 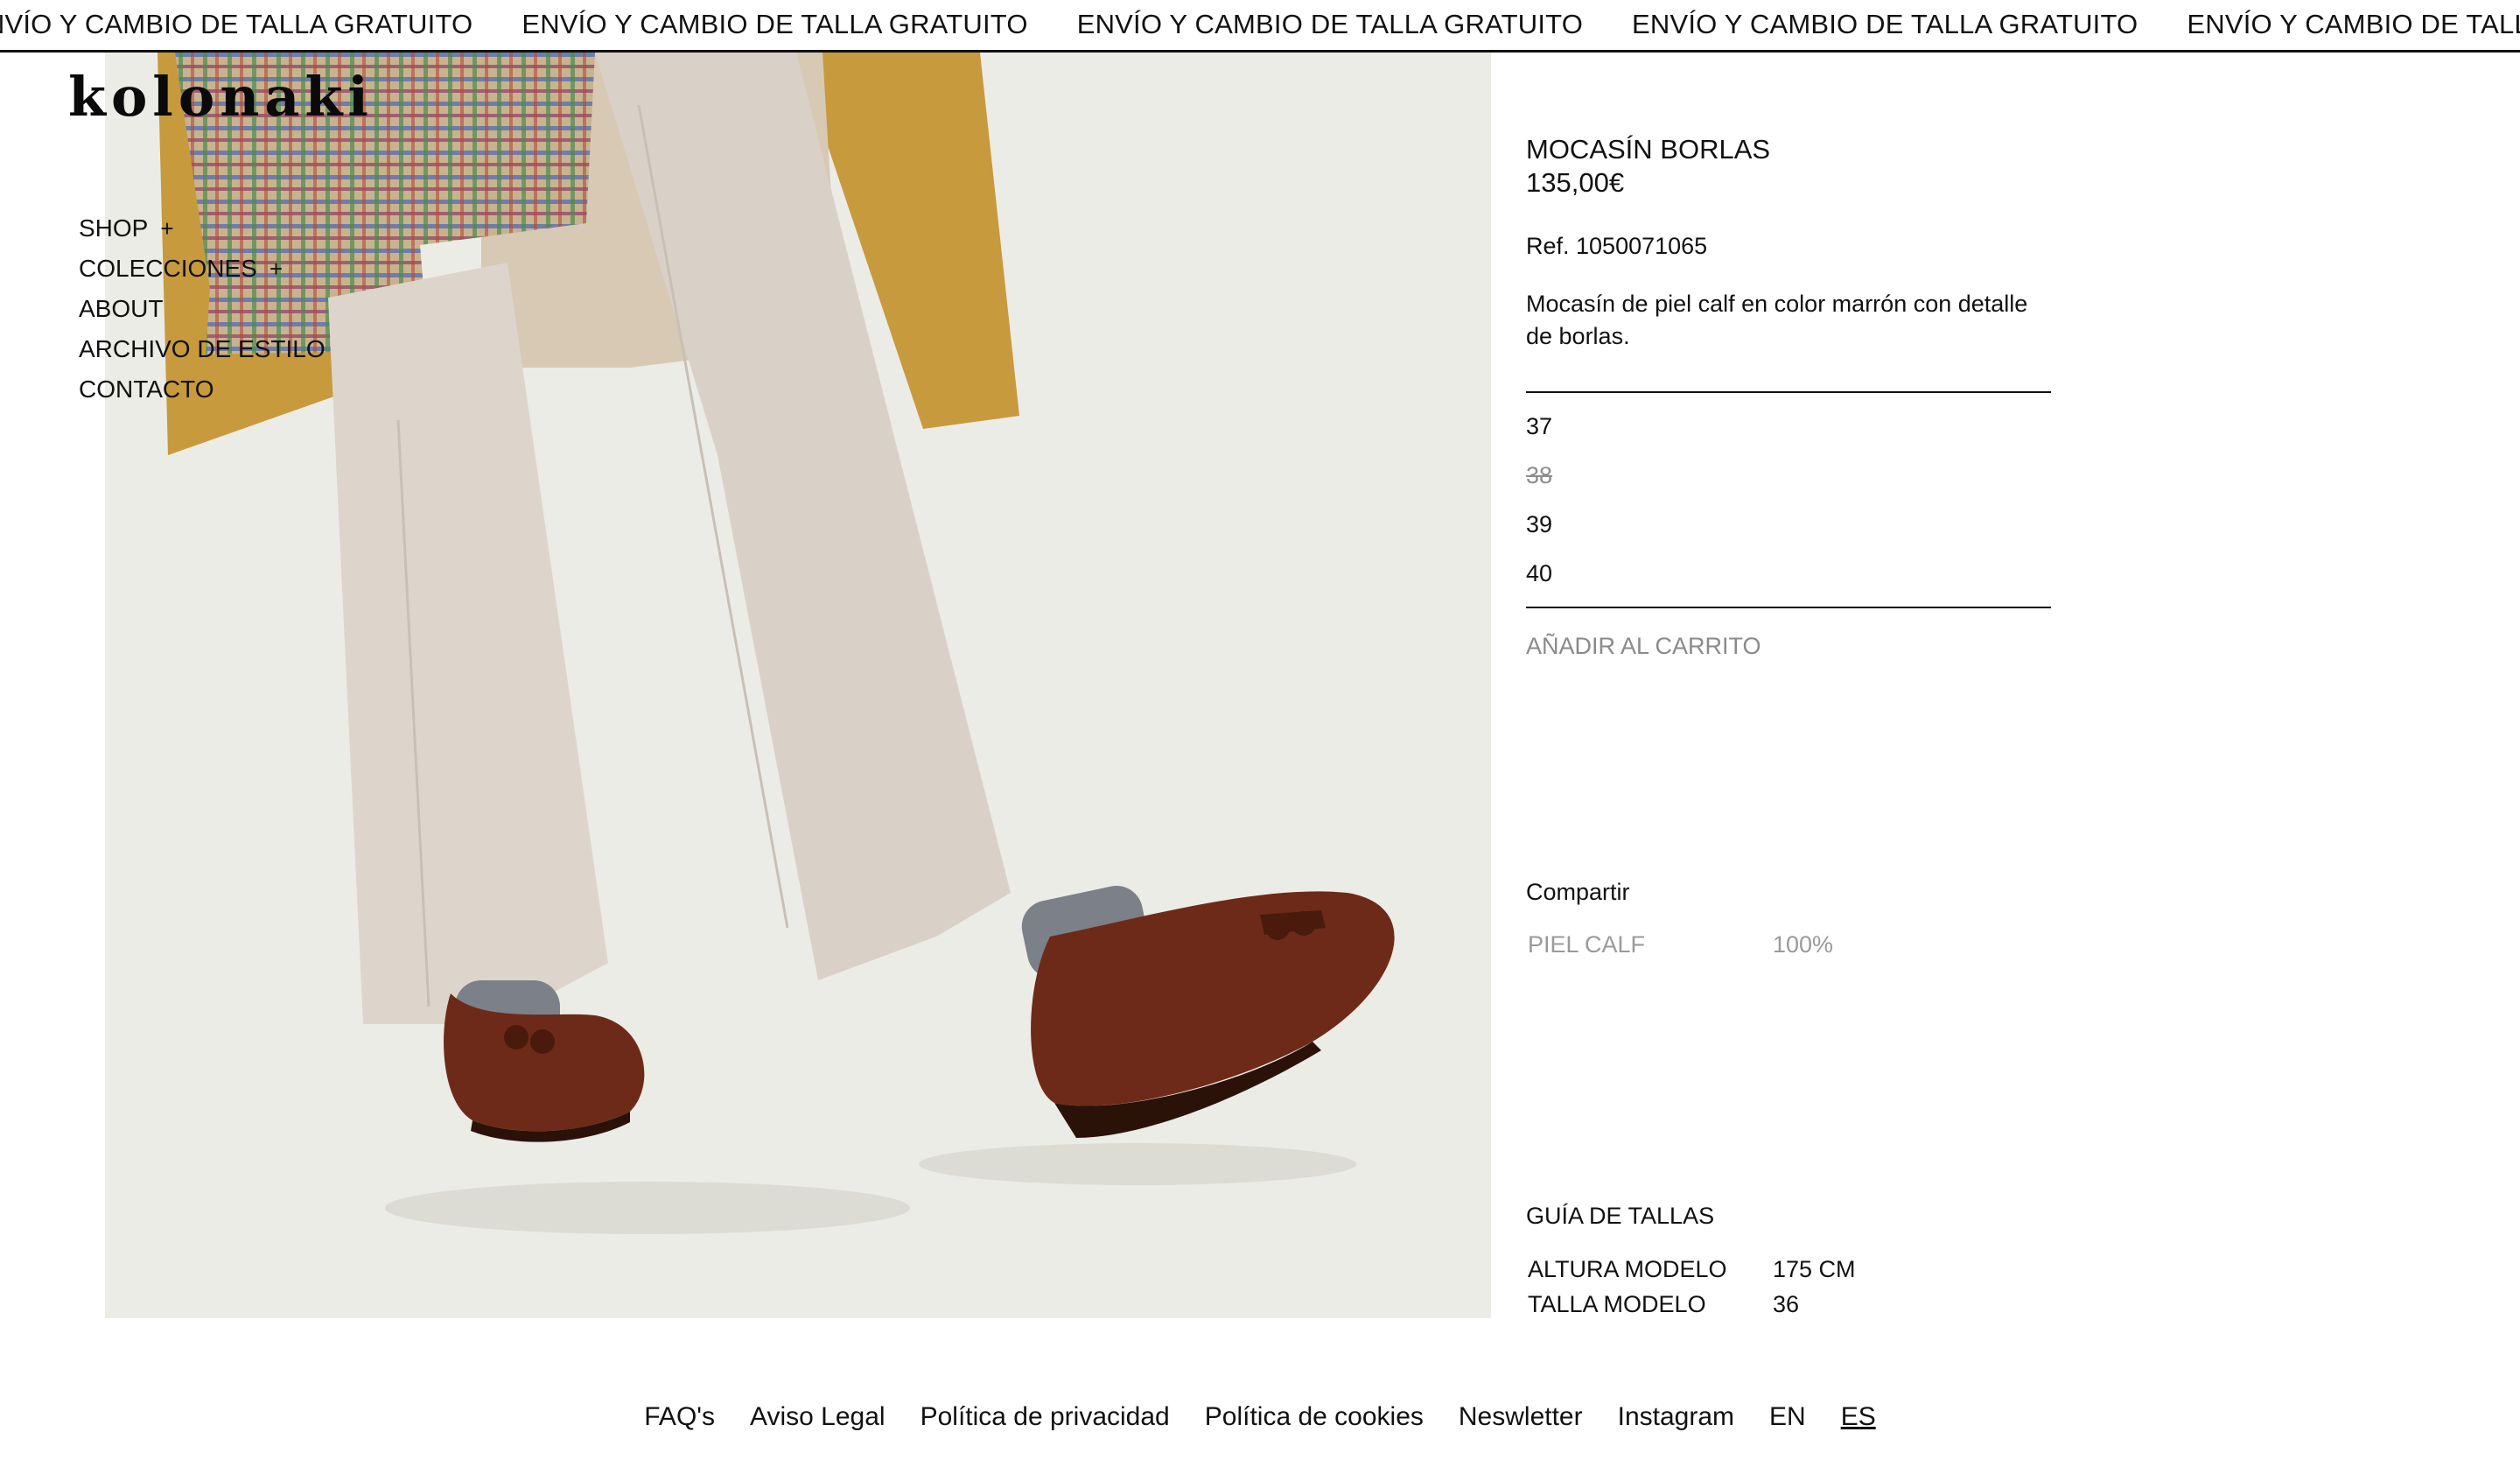 What do you see at coordinates (1803, 944) in the screenshot?
I see `composition-percent: 100%` at bounding box center [1803, 944].